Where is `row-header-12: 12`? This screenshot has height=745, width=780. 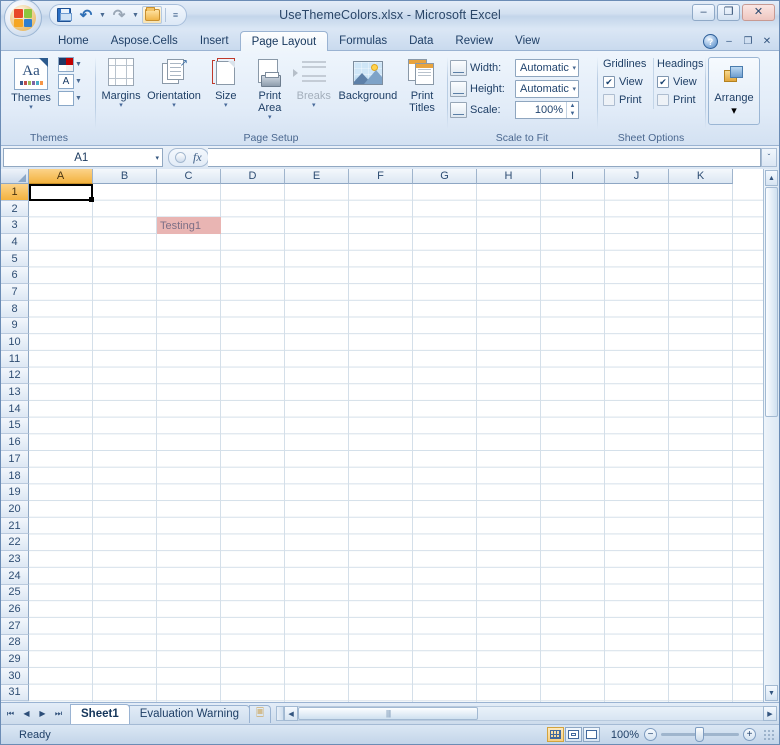
row-header-12: 12 is located at coordinates (15, 376).